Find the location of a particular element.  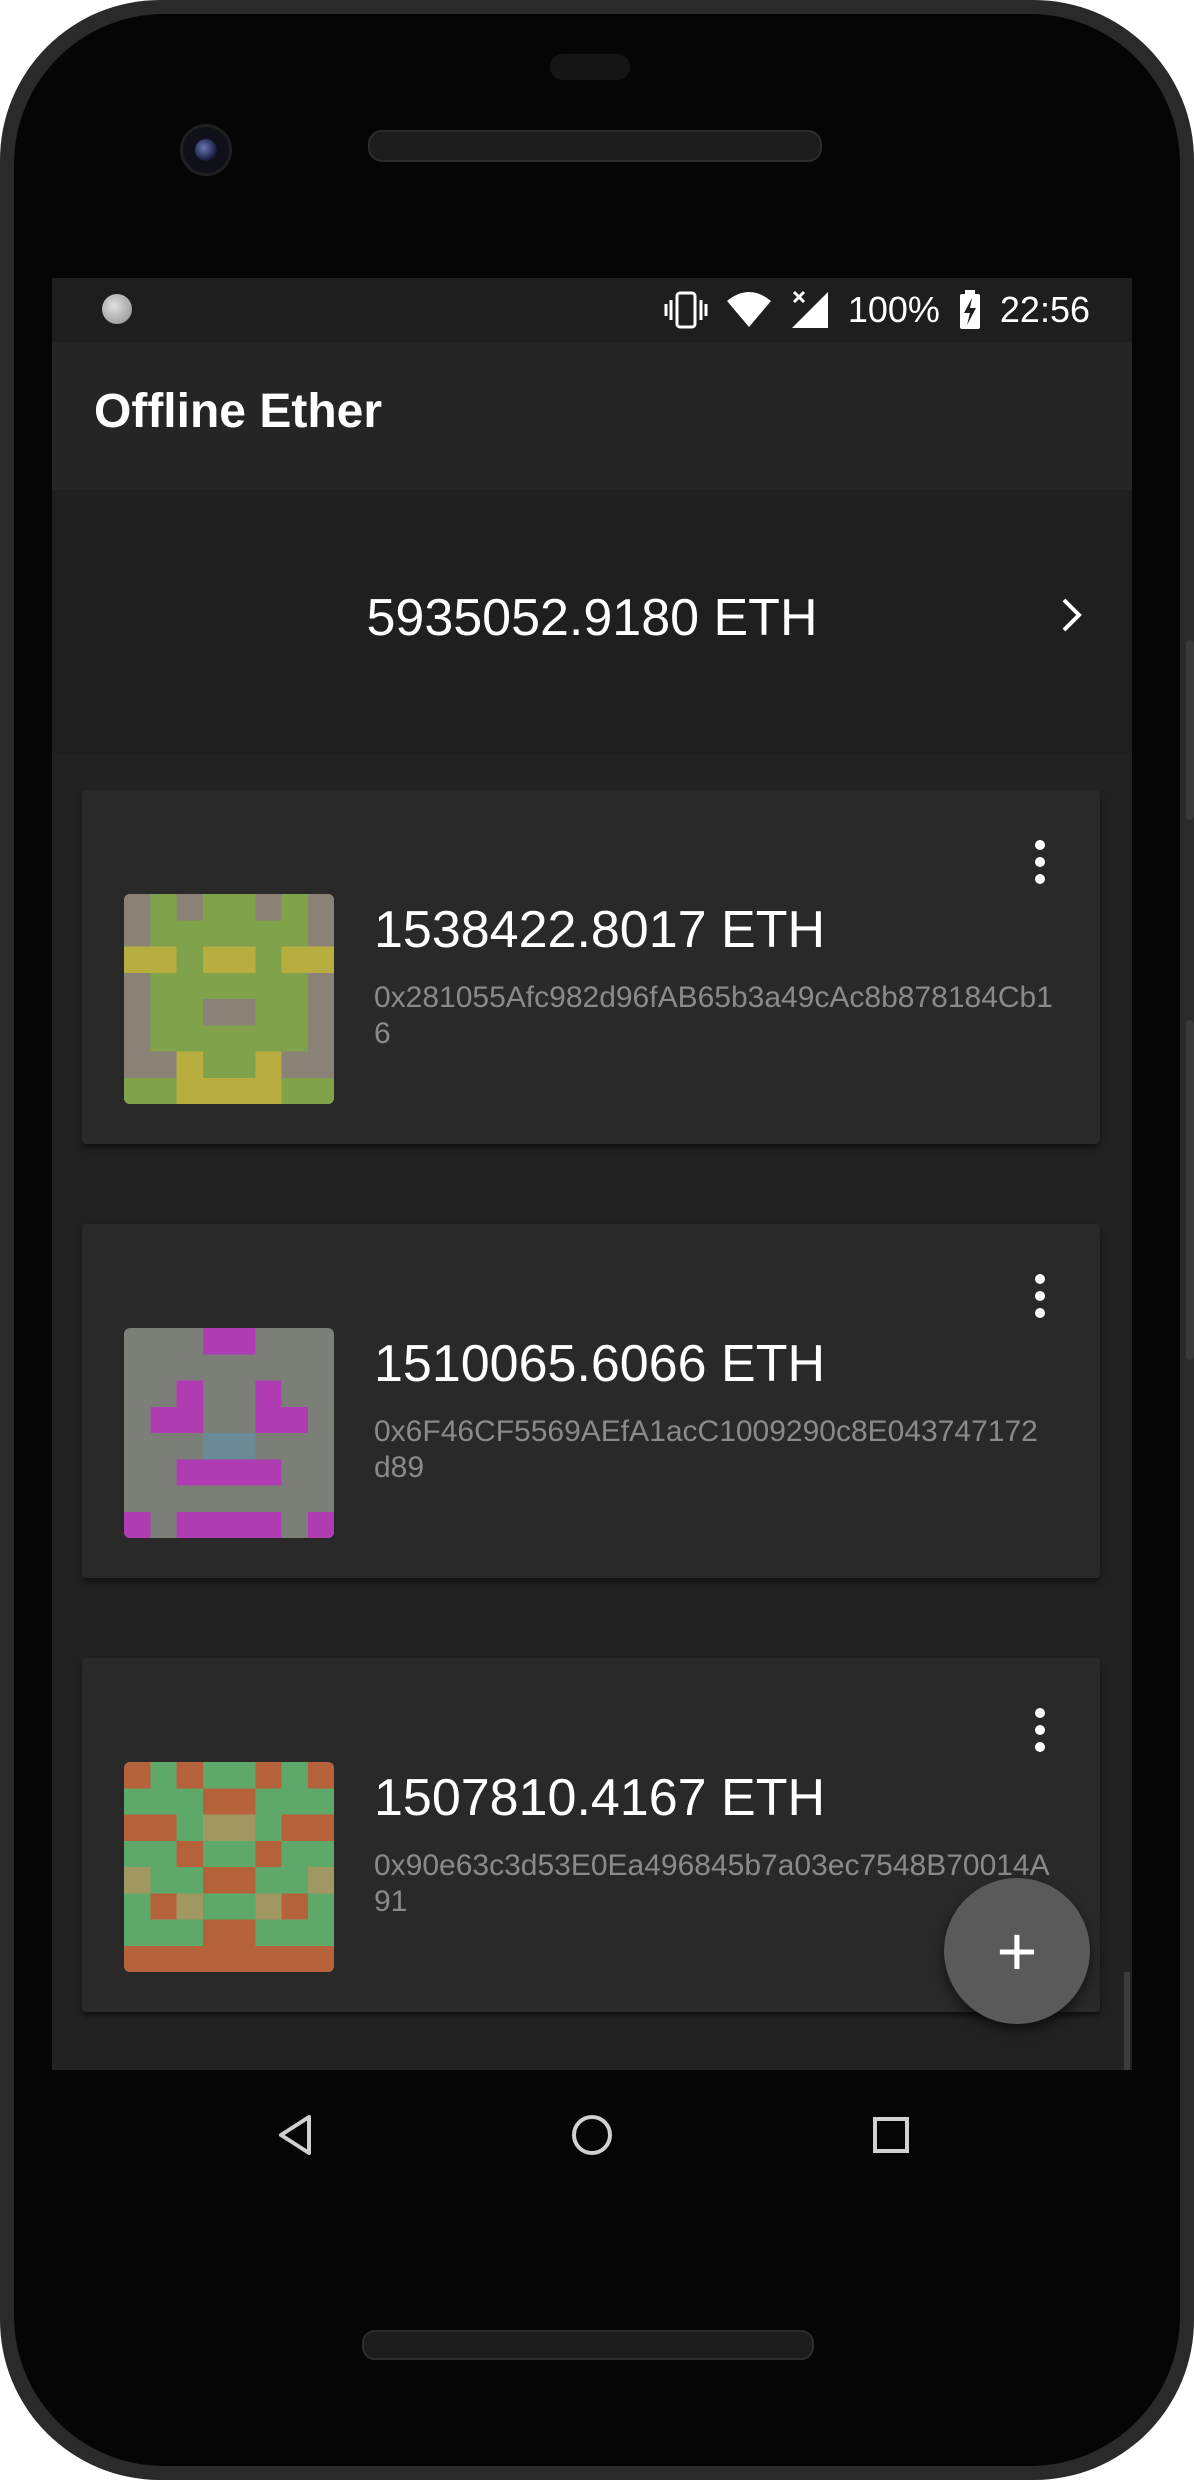

vibrate-icon is located at coordinates (686, 310).